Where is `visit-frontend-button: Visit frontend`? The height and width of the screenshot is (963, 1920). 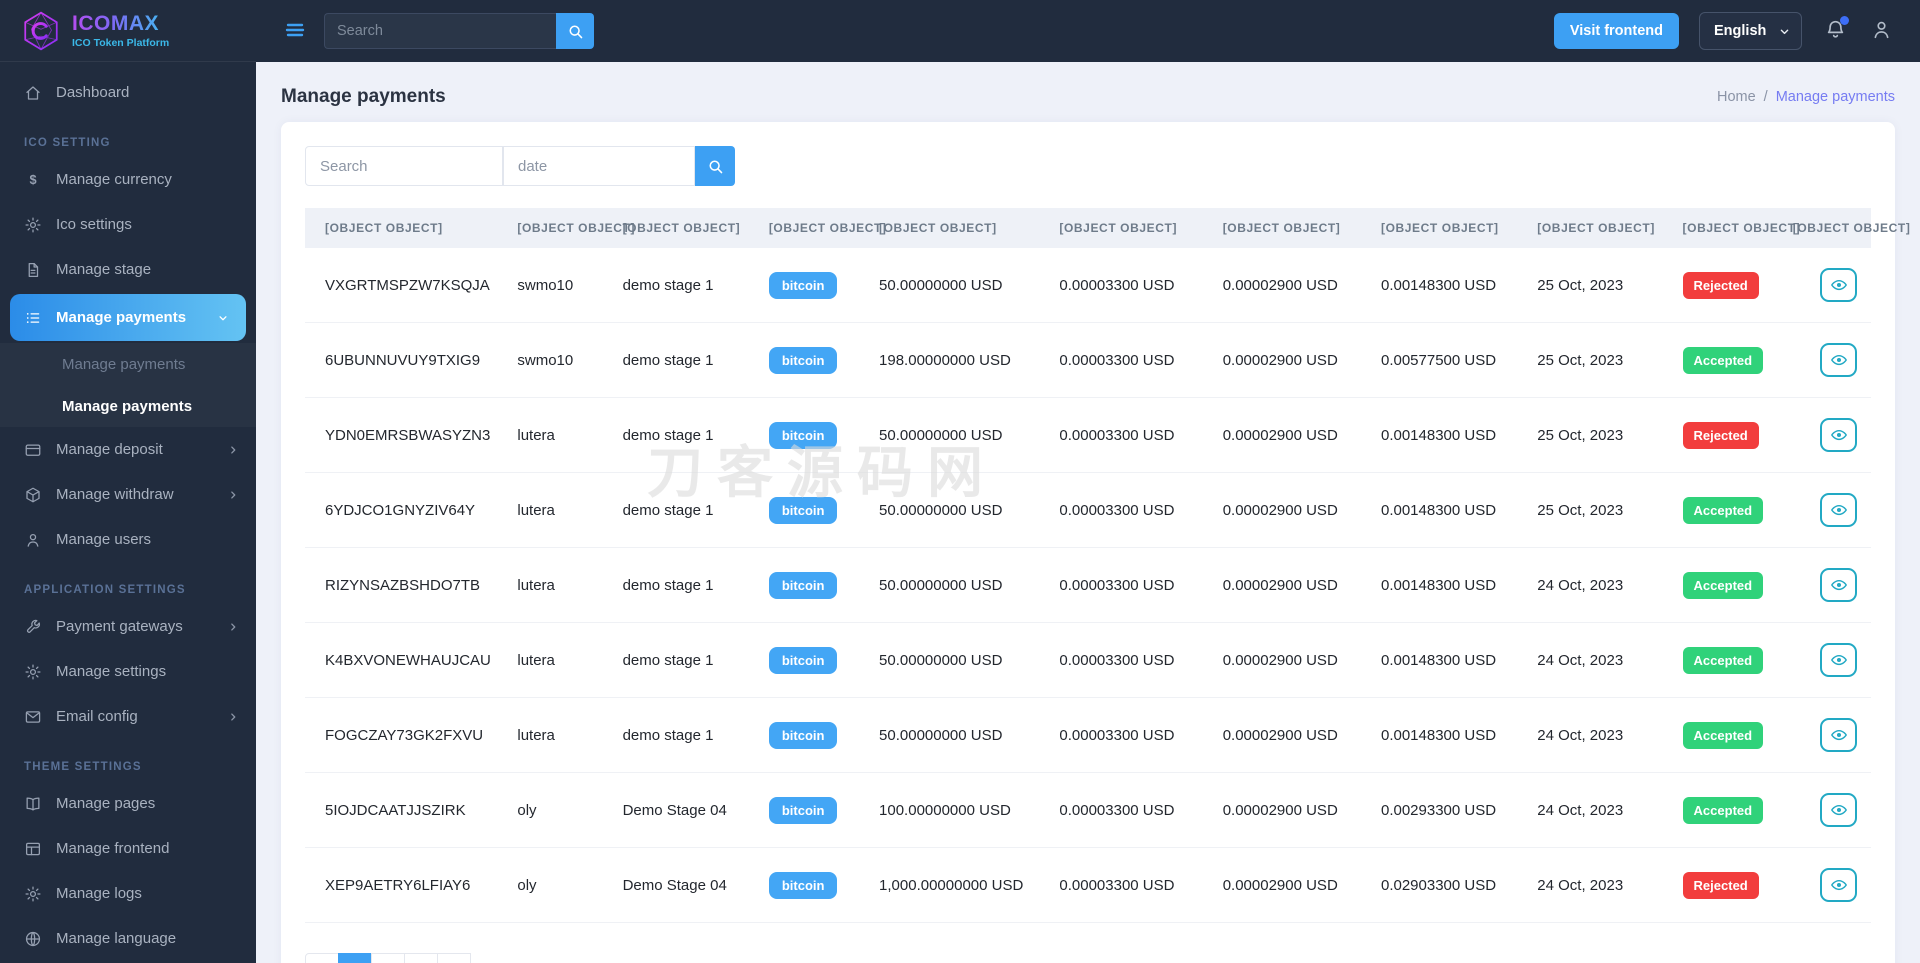
visit-frontend-button: Visit frontend is located at coordinates (1616, 31).